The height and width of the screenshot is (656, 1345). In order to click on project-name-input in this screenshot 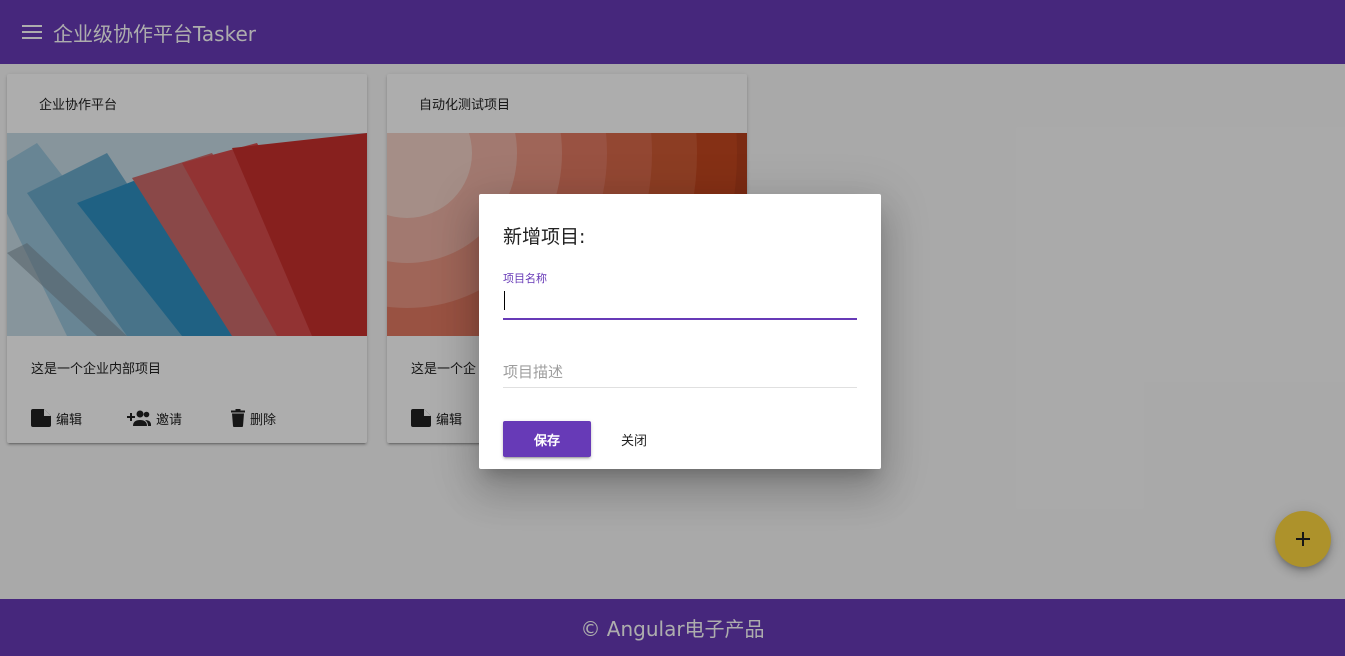, I will do `click(680, 301)`.